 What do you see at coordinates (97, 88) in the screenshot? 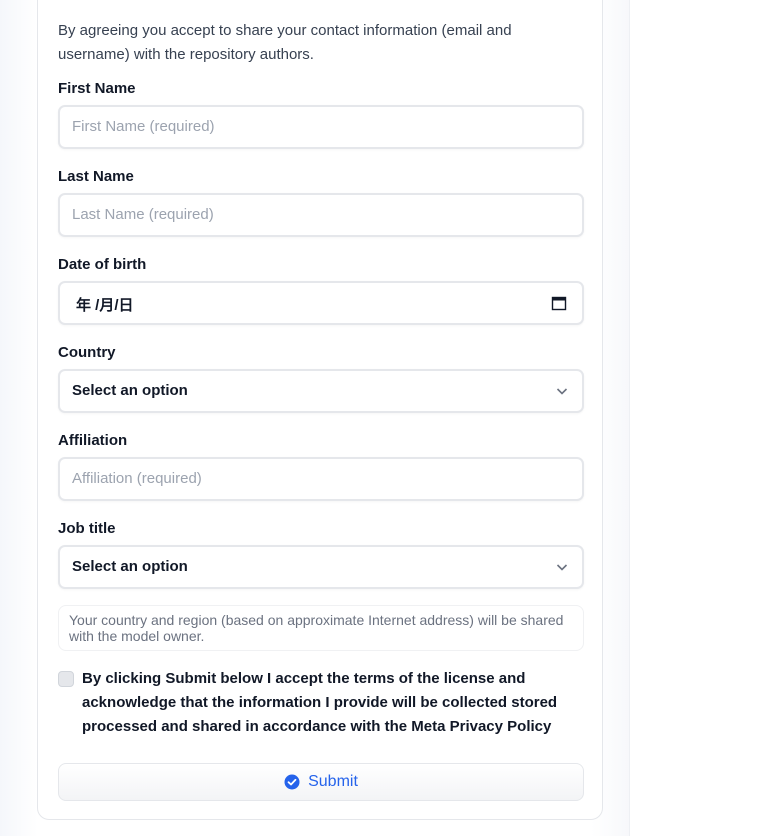
I see `first-name-label: First Name` at bounding box center [97, 88].